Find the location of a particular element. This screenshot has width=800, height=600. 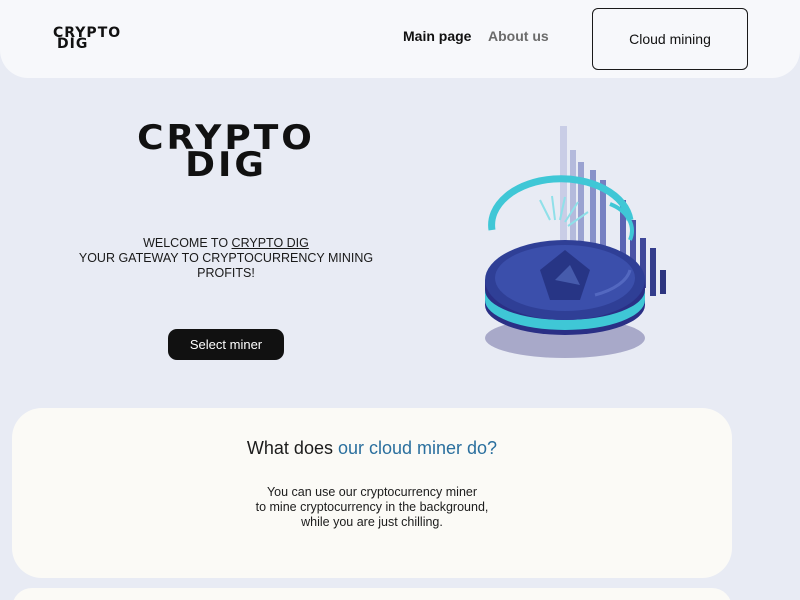

welcome-brand-link: CRYPTO DIG is located at coordinates (270, 243).